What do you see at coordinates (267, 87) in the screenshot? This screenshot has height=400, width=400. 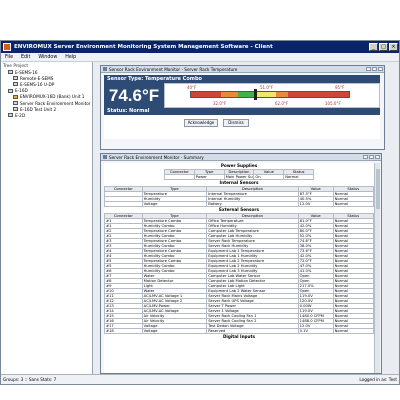 I see `gauge-label-top-mid: 51.0°F` at bounding box center [267, 87].